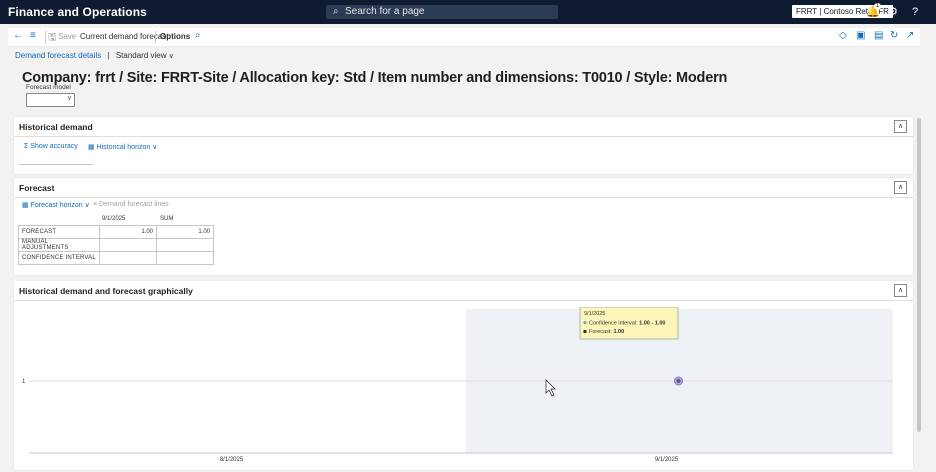 The width and height of the screenshot is (936, 472). What do you see at coordinates (463, 188) in the screenshot?
I see `panel-header: Forecast ∧` at bounding box center [463, 188].